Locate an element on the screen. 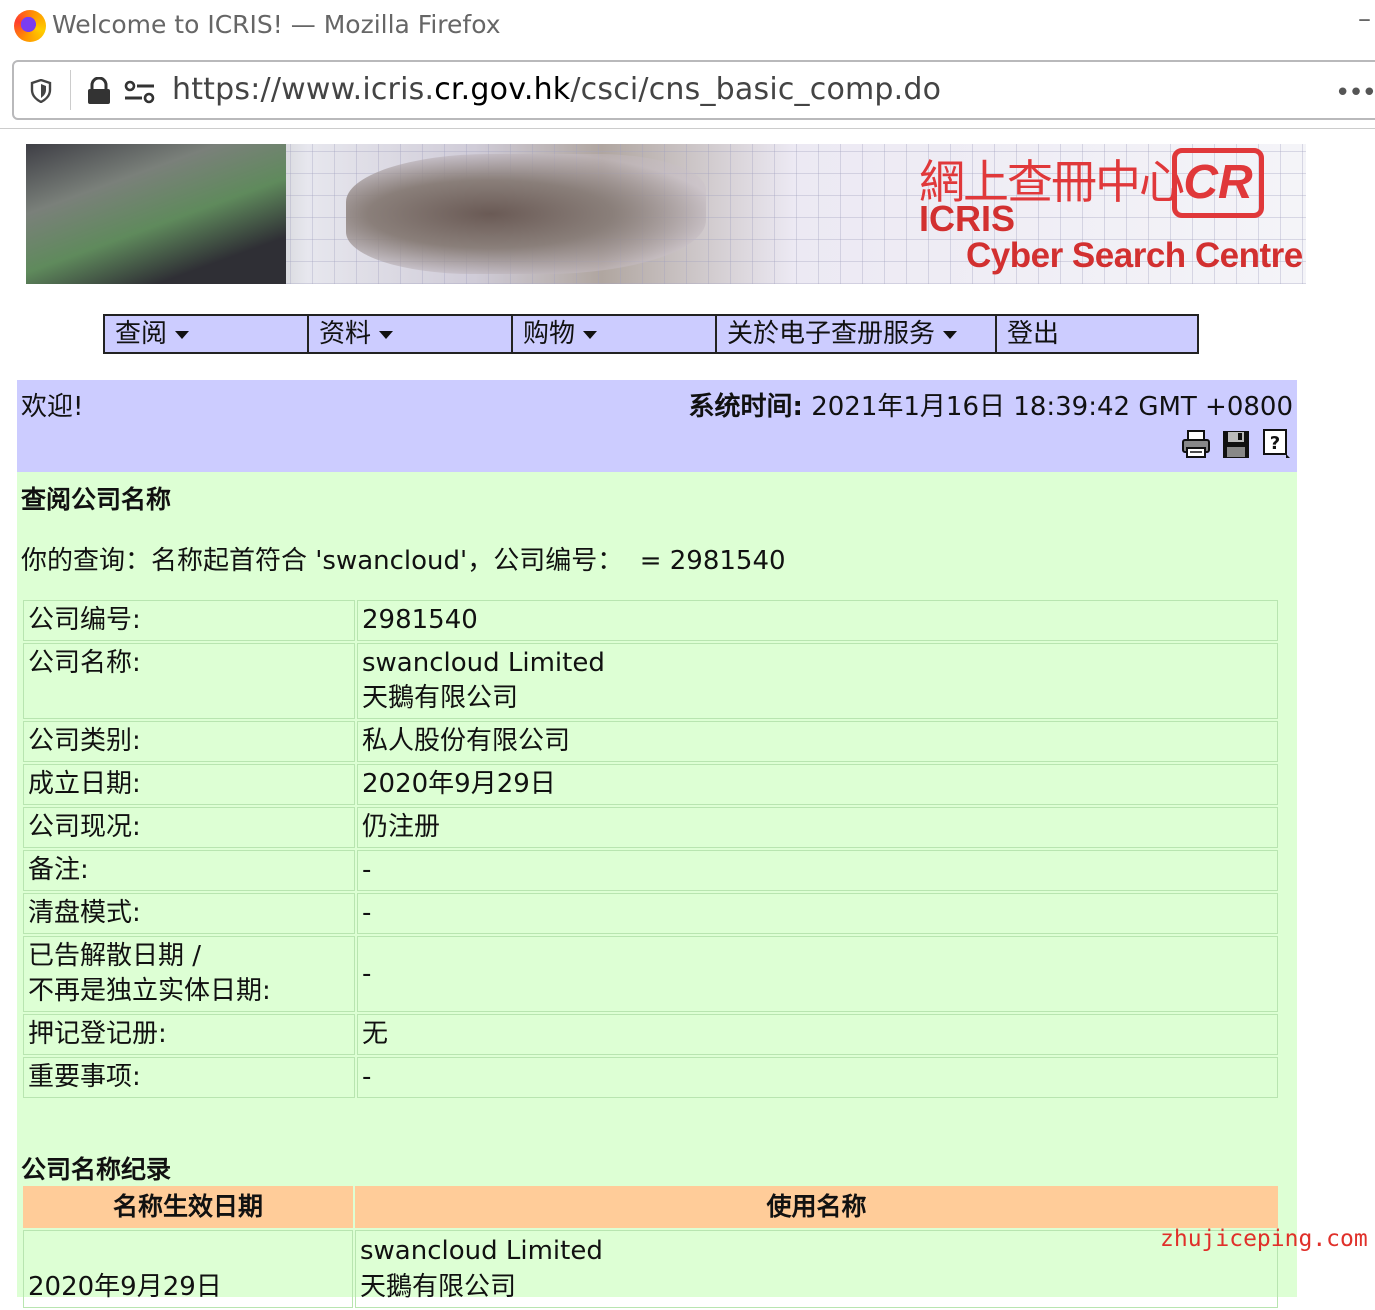 Image resolution: width=1375 pixels, height=1310 pixels. permissions-icon is located at coordinates (140, 92).